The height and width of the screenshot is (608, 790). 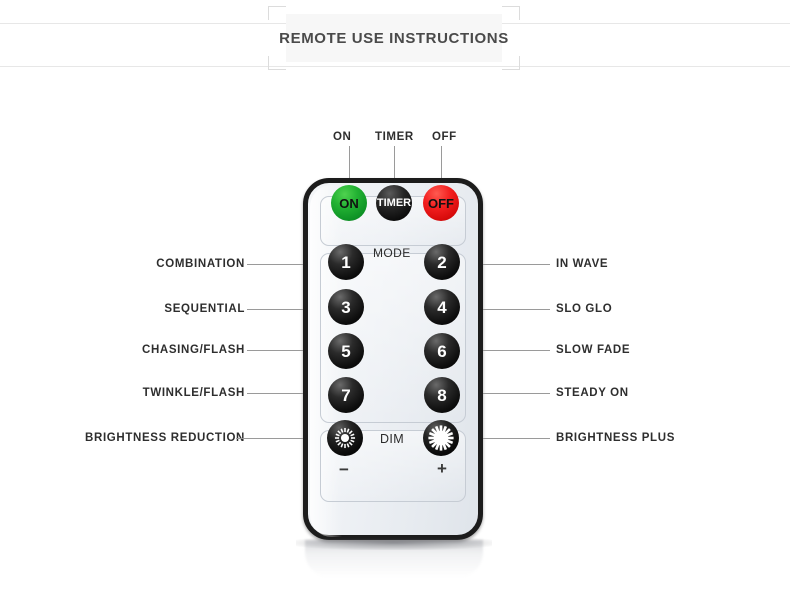 I want to click on callout-label-twinkle-flash: TWINKLE/FLASH, so click(x=193, y=393).